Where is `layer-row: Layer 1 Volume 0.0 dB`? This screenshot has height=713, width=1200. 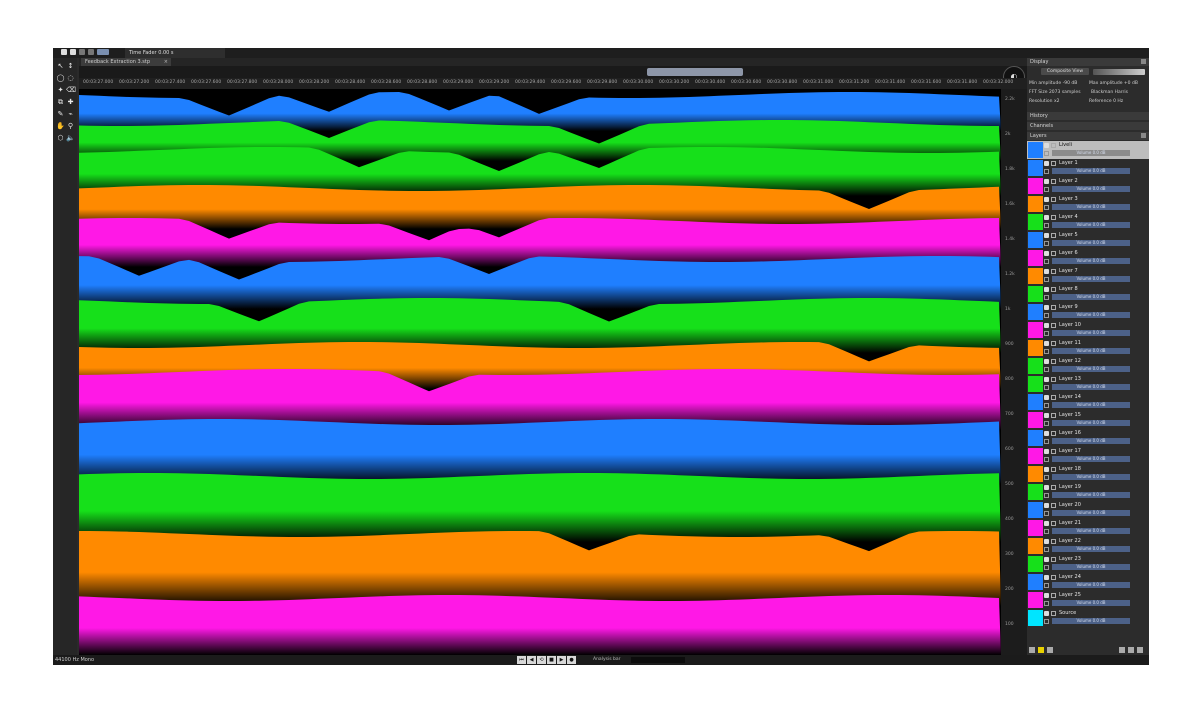
layer-row: Layer 1 Volume 0.0 dB is located at coordinates (1088, 168).